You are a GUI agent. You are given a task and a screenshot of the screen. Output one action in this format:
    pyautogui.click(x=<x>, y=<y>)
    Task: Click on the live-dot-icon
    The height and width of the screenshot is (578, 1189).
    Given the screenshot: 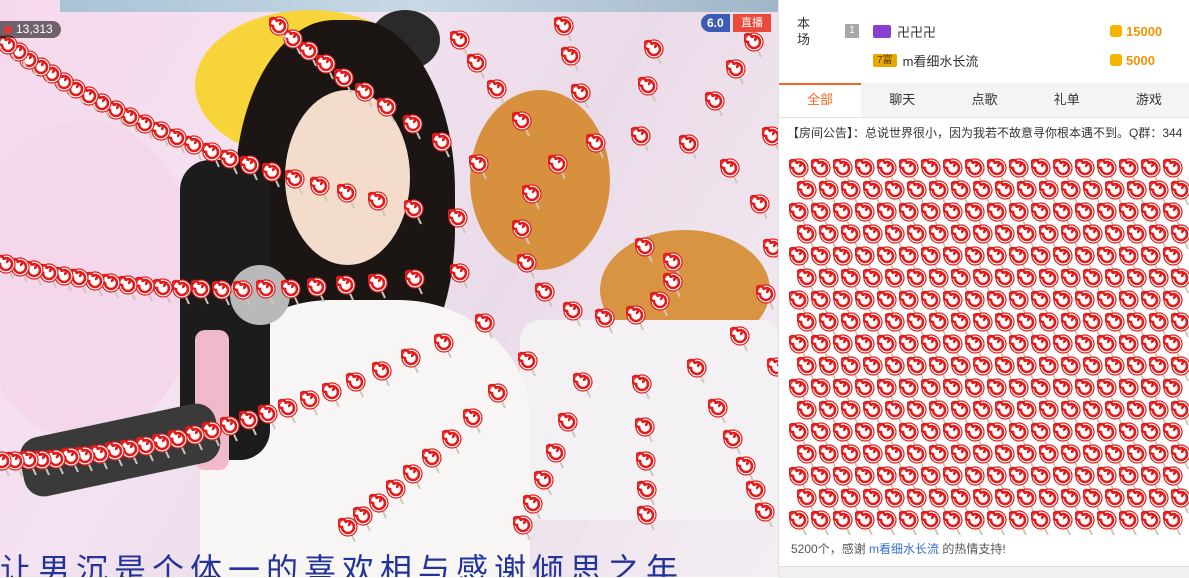 What is the action you would take?
    pyautogui.click(x=8, y=29)
    